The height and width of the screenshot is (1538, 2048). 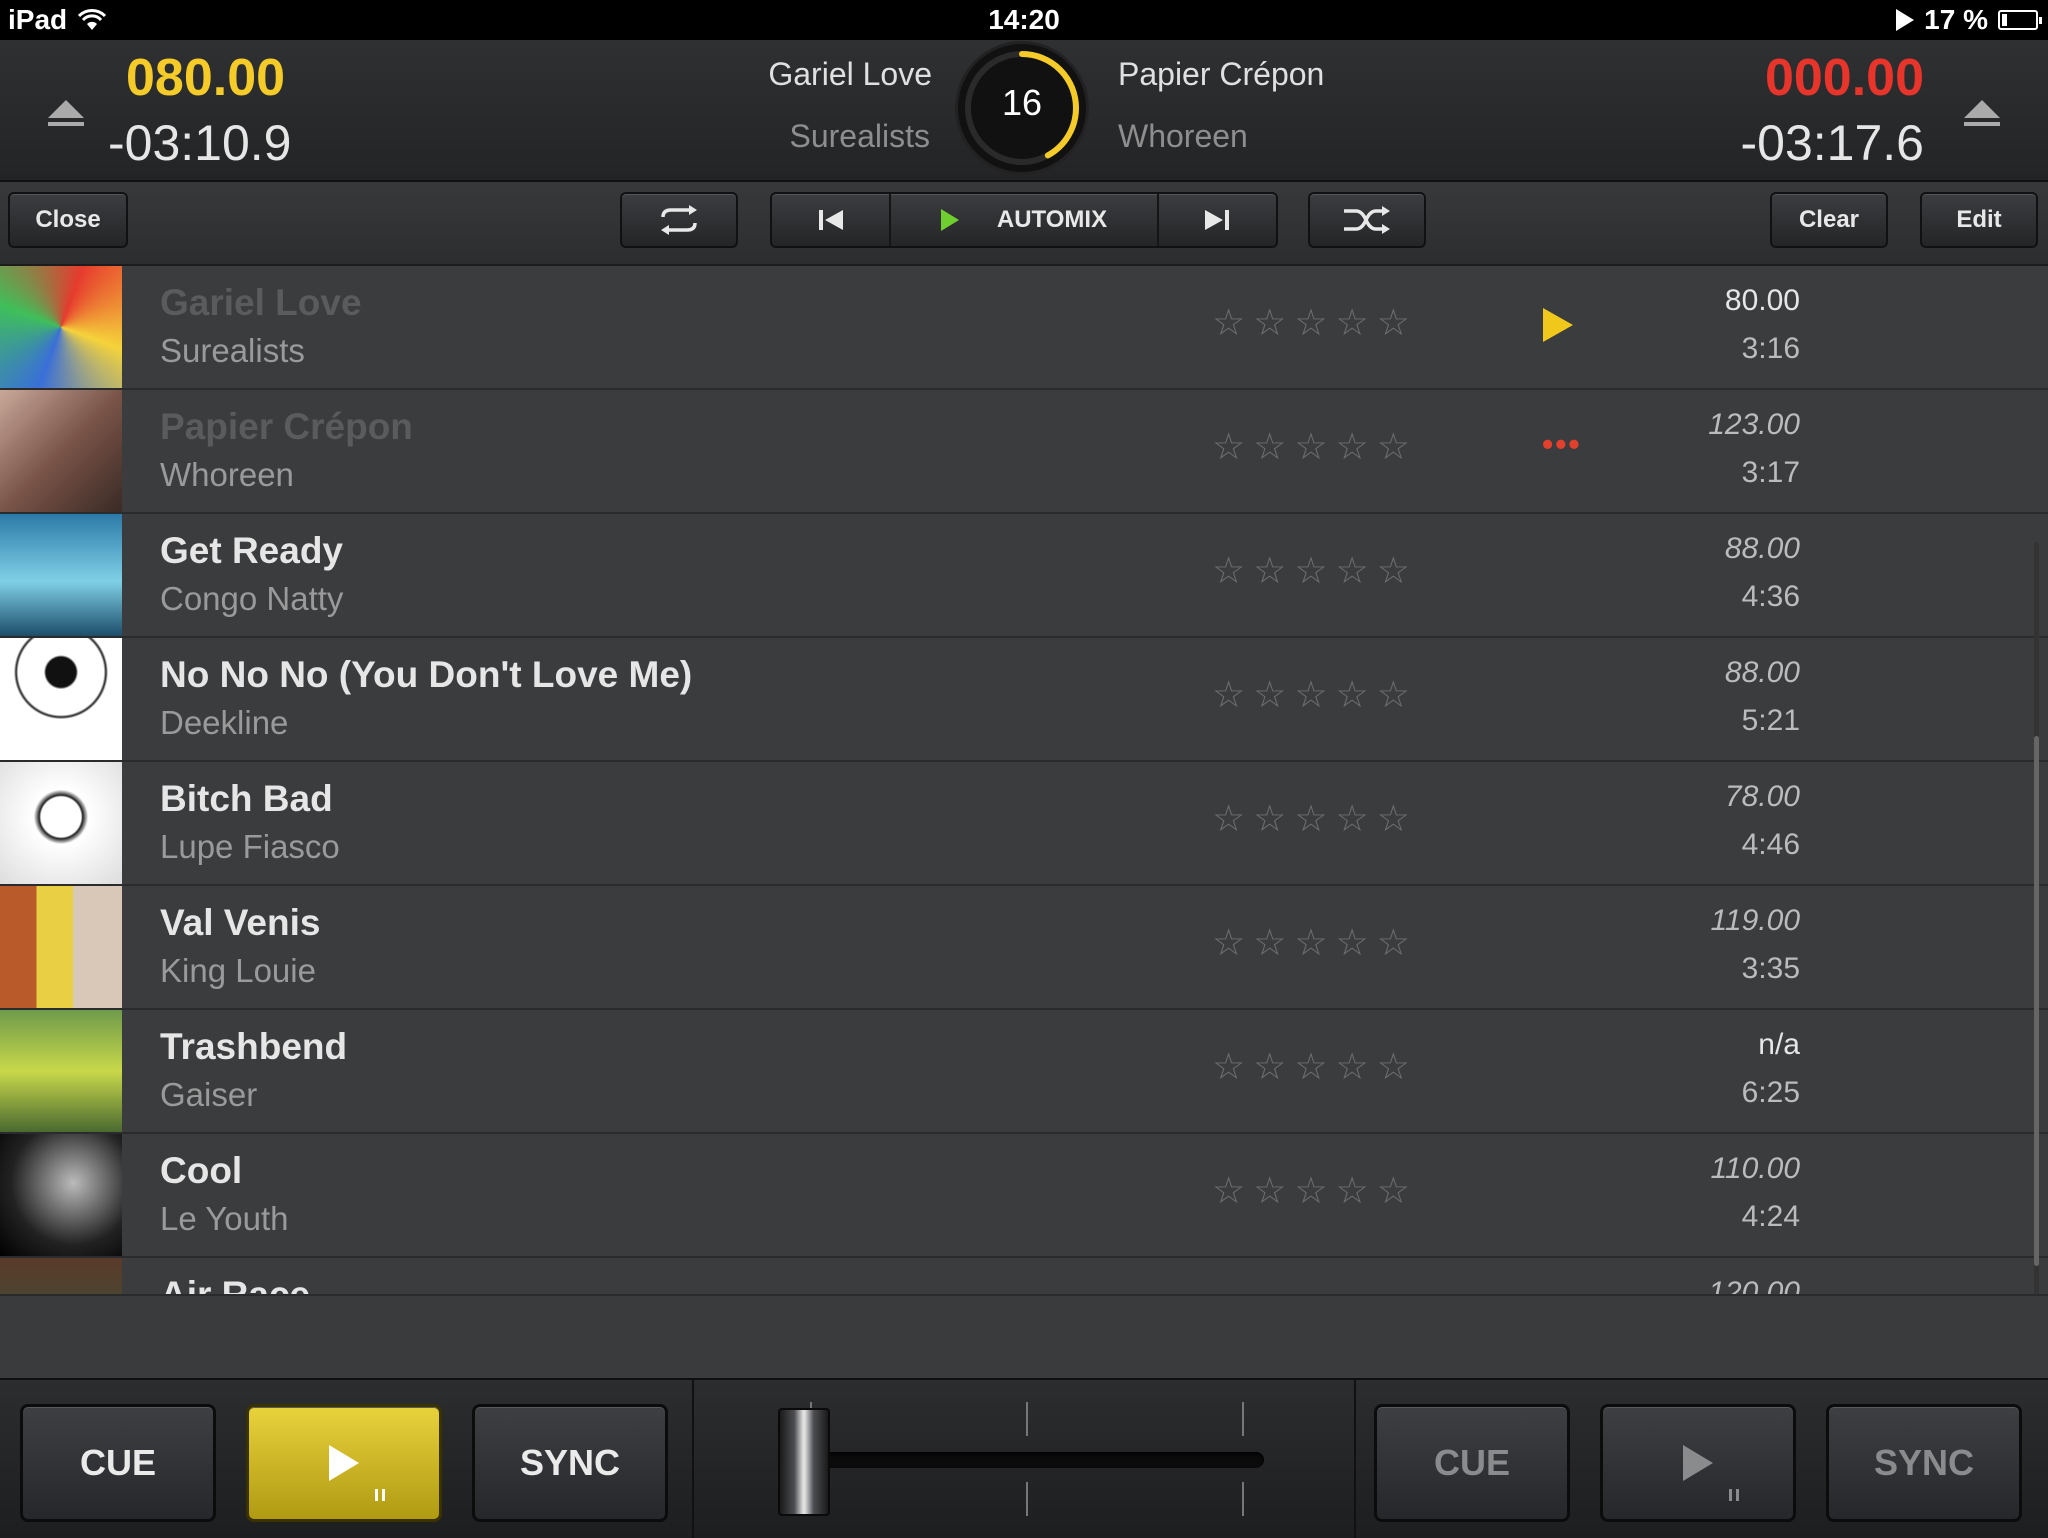 What do you see at coordinates (1024, 1196) in the screenshot?
I see `table-row: Cool Le Youth ☆ ☆ ☆ ☆ ☆ 110.00 4:24` at bounding box center [1024, 1196].